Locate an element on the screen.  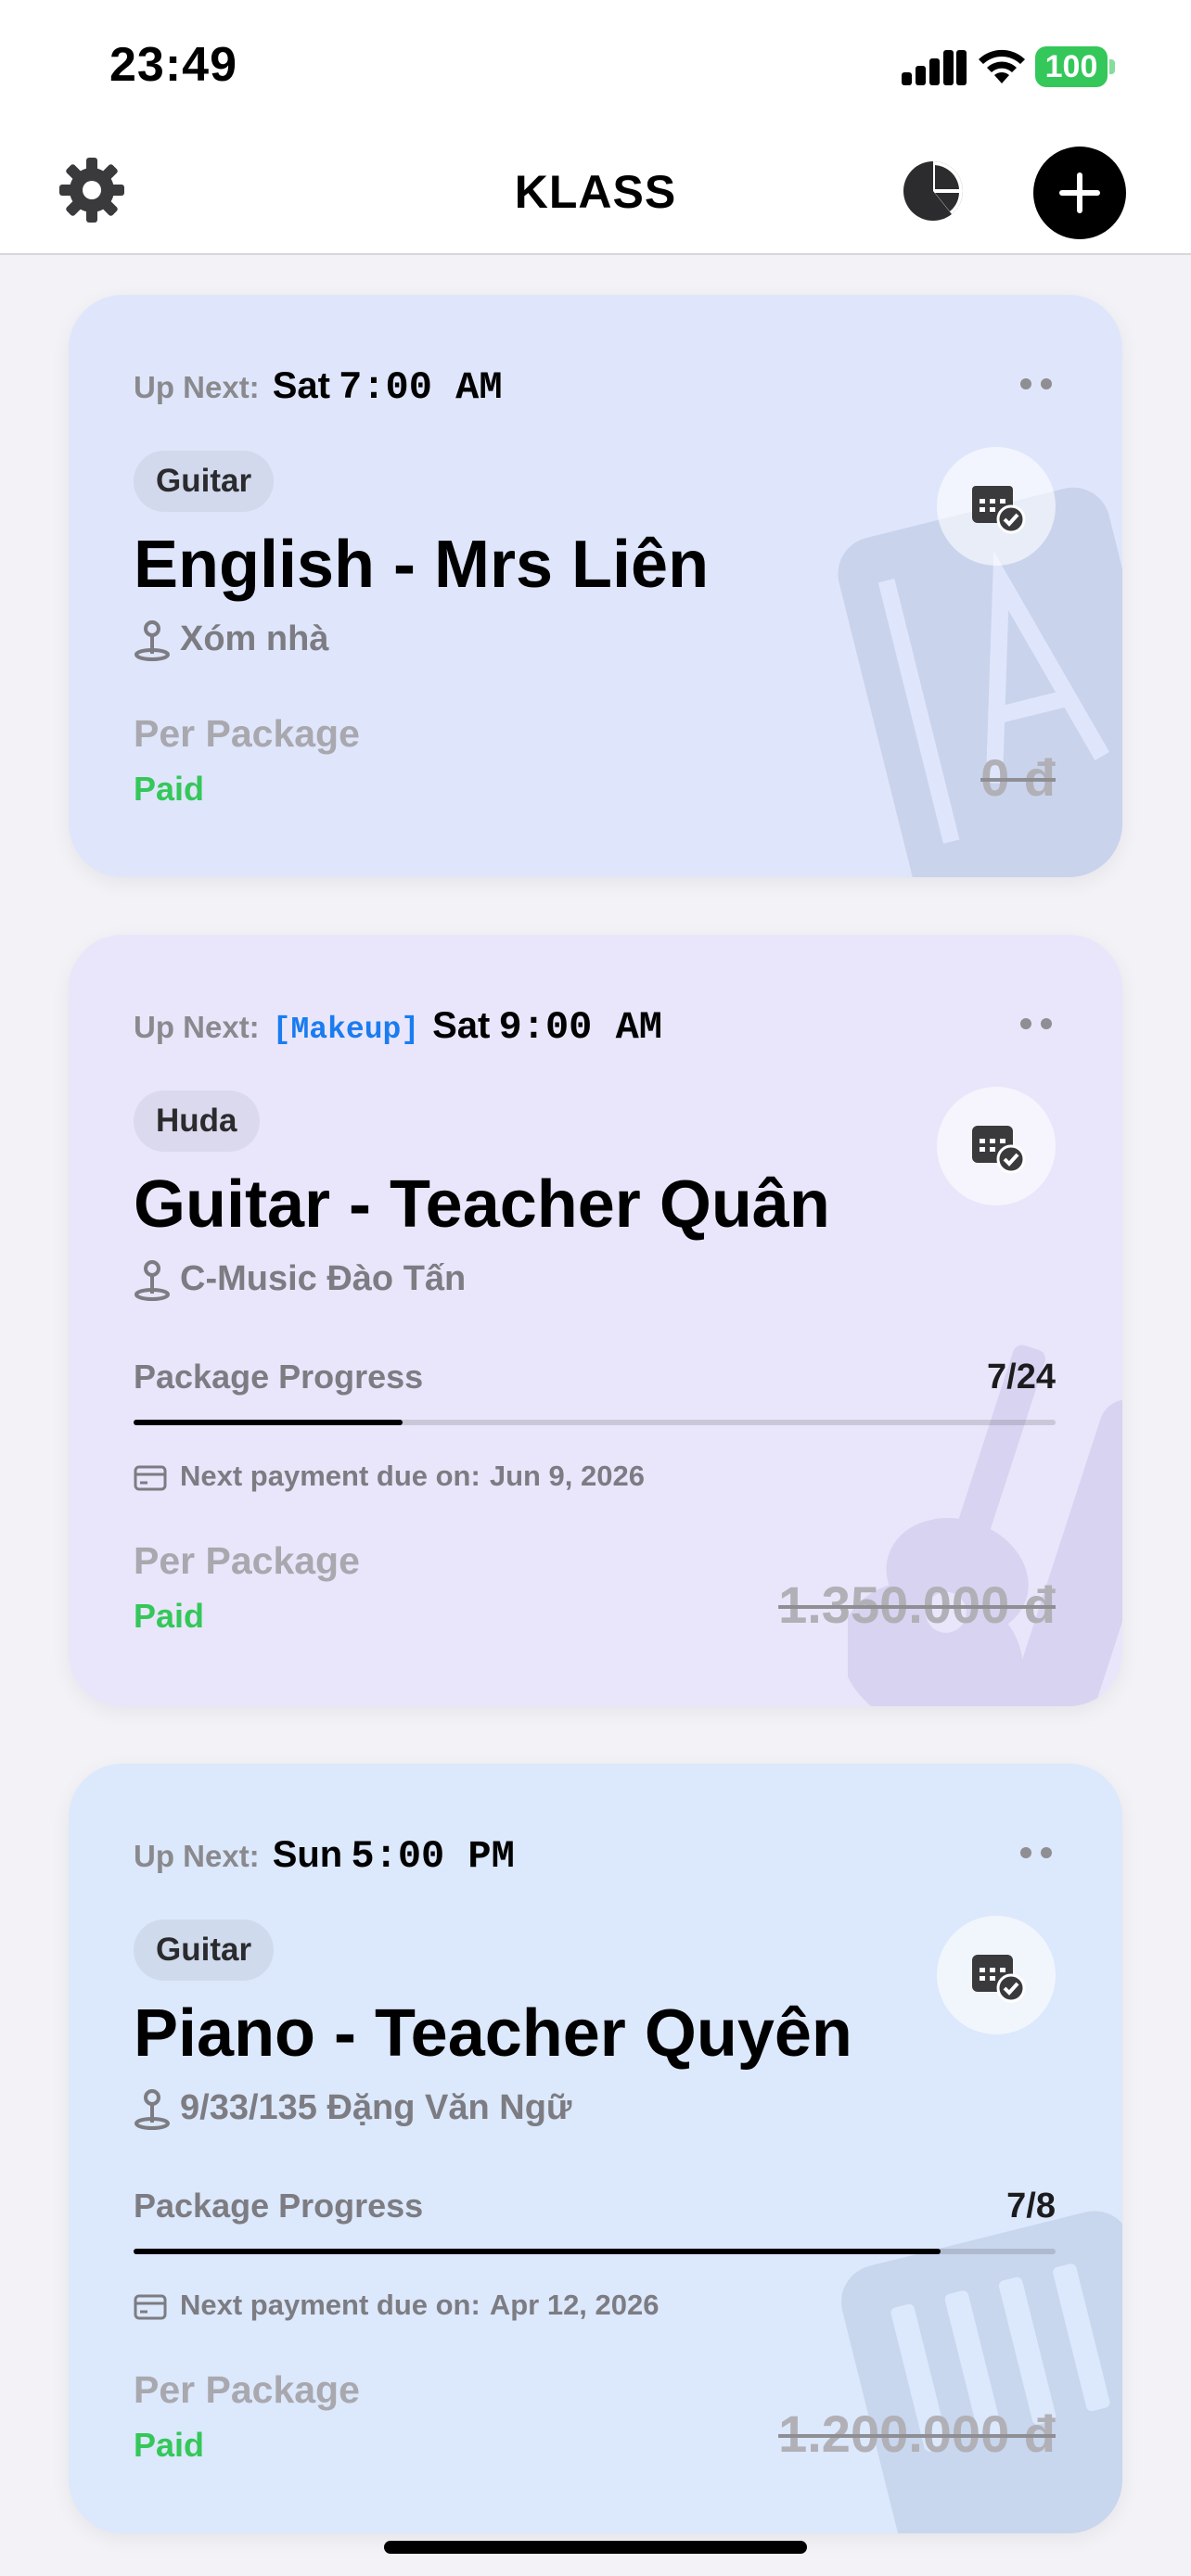
package-price: 1.200.000 đ is located at coordinates (917, 2433).